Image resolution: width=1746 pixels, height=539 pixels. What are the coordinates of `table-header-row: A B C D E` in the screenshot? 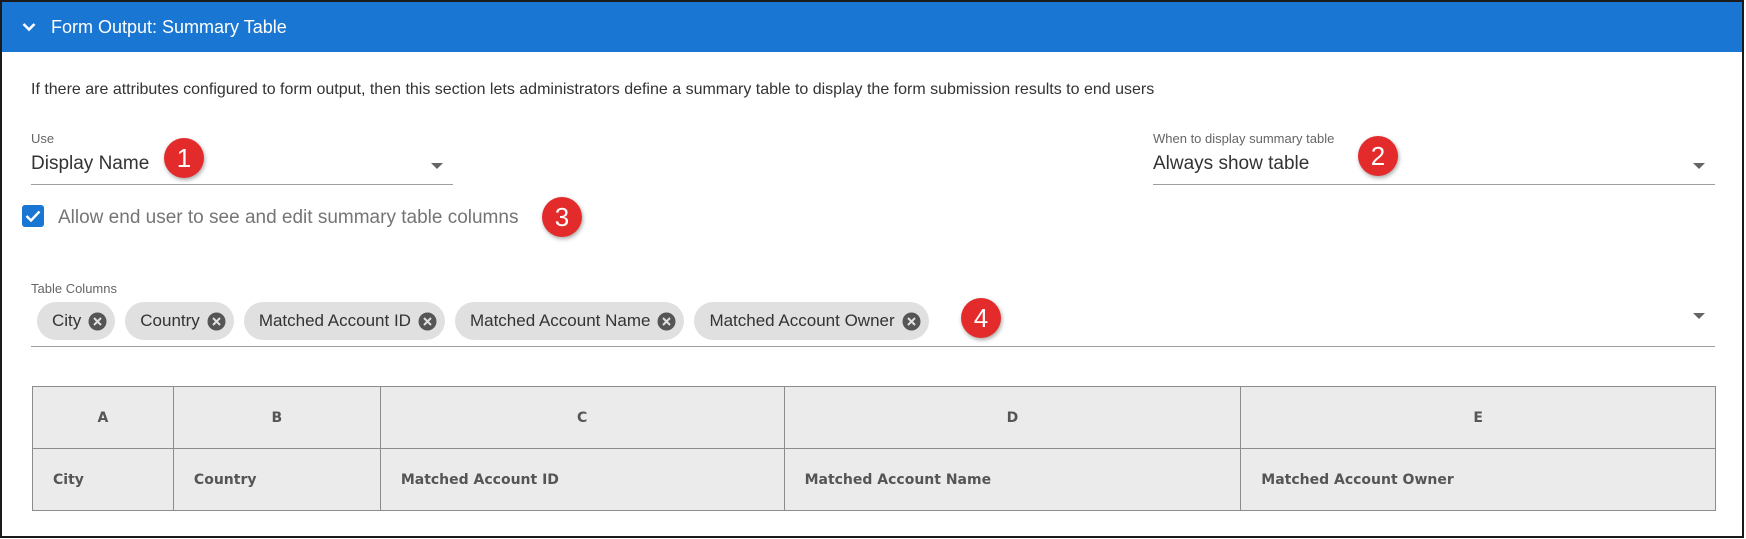 It's located at (874, 417).